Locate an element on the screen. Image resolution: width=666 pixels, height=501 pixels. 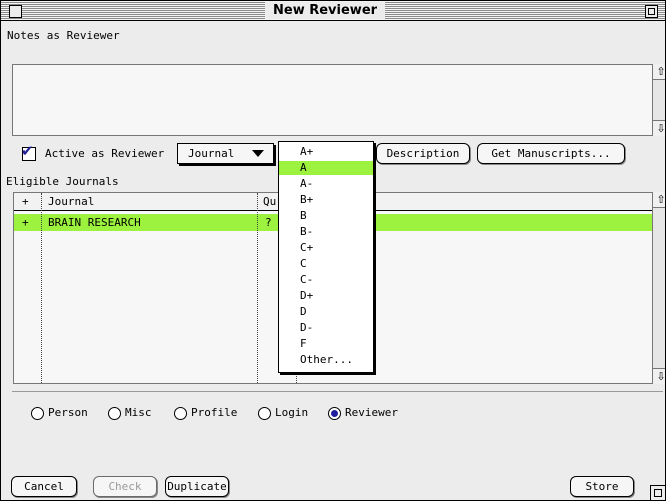
active-reviewer-checkbox: ✔ is located at coordinates (28, 151).